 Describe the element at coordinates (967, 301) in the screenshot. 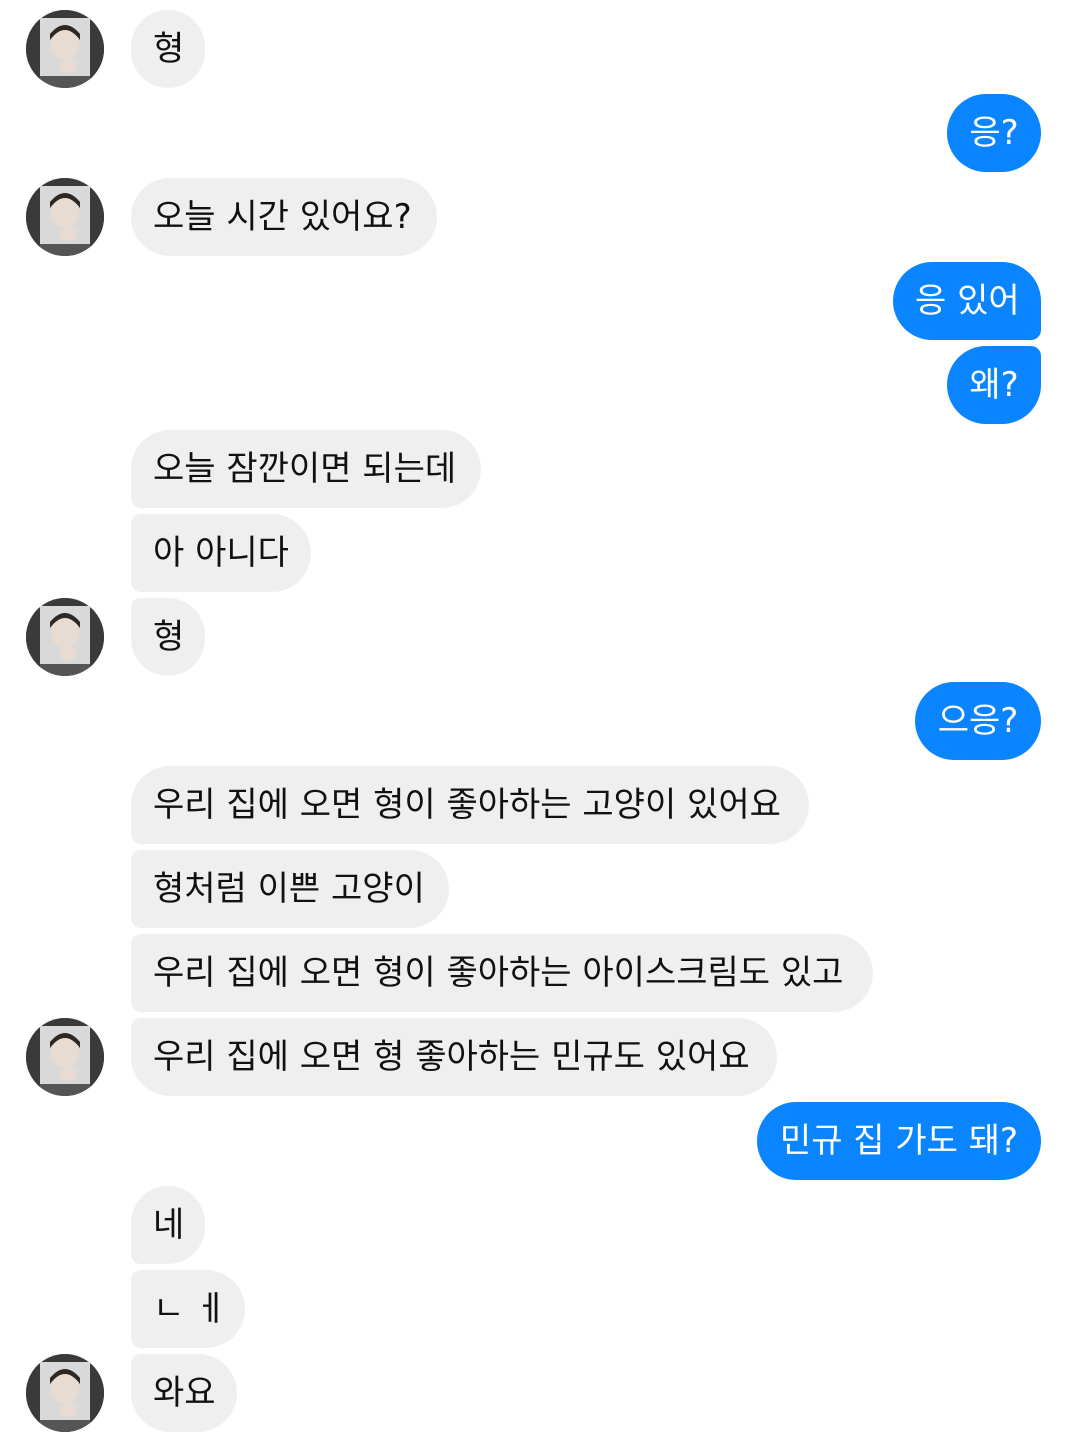

I see `outgoing-message: 응 있어` at that location.